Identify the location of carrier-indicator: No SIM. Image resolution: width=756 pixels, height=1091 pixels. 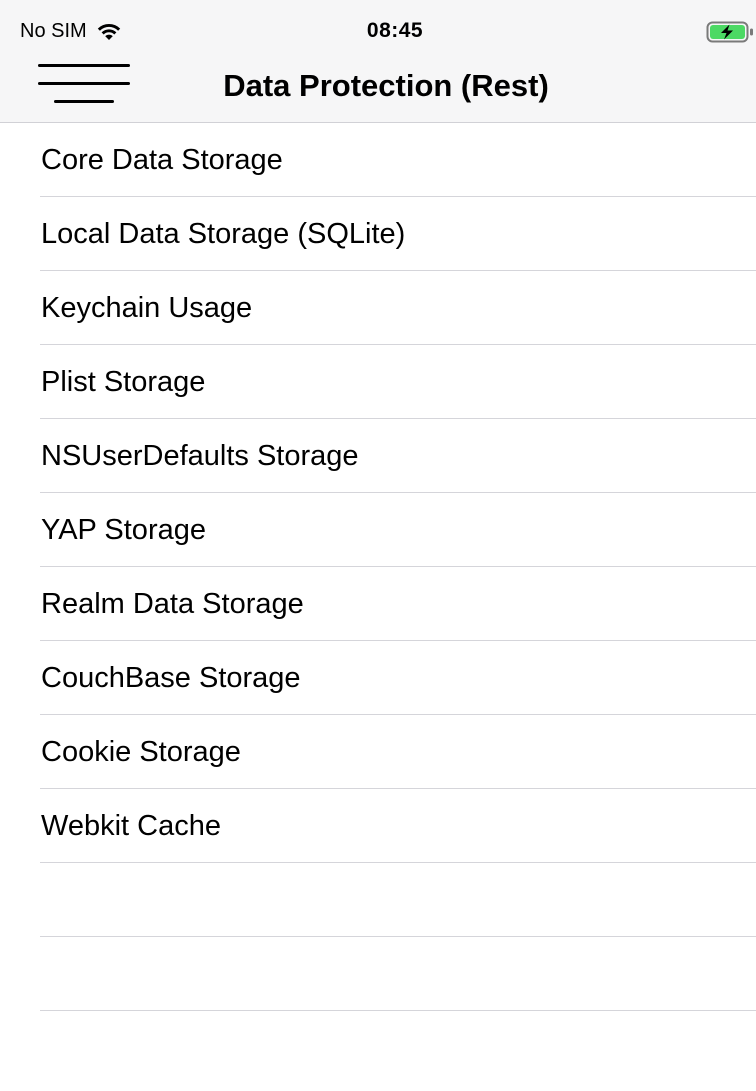
(71, 31).